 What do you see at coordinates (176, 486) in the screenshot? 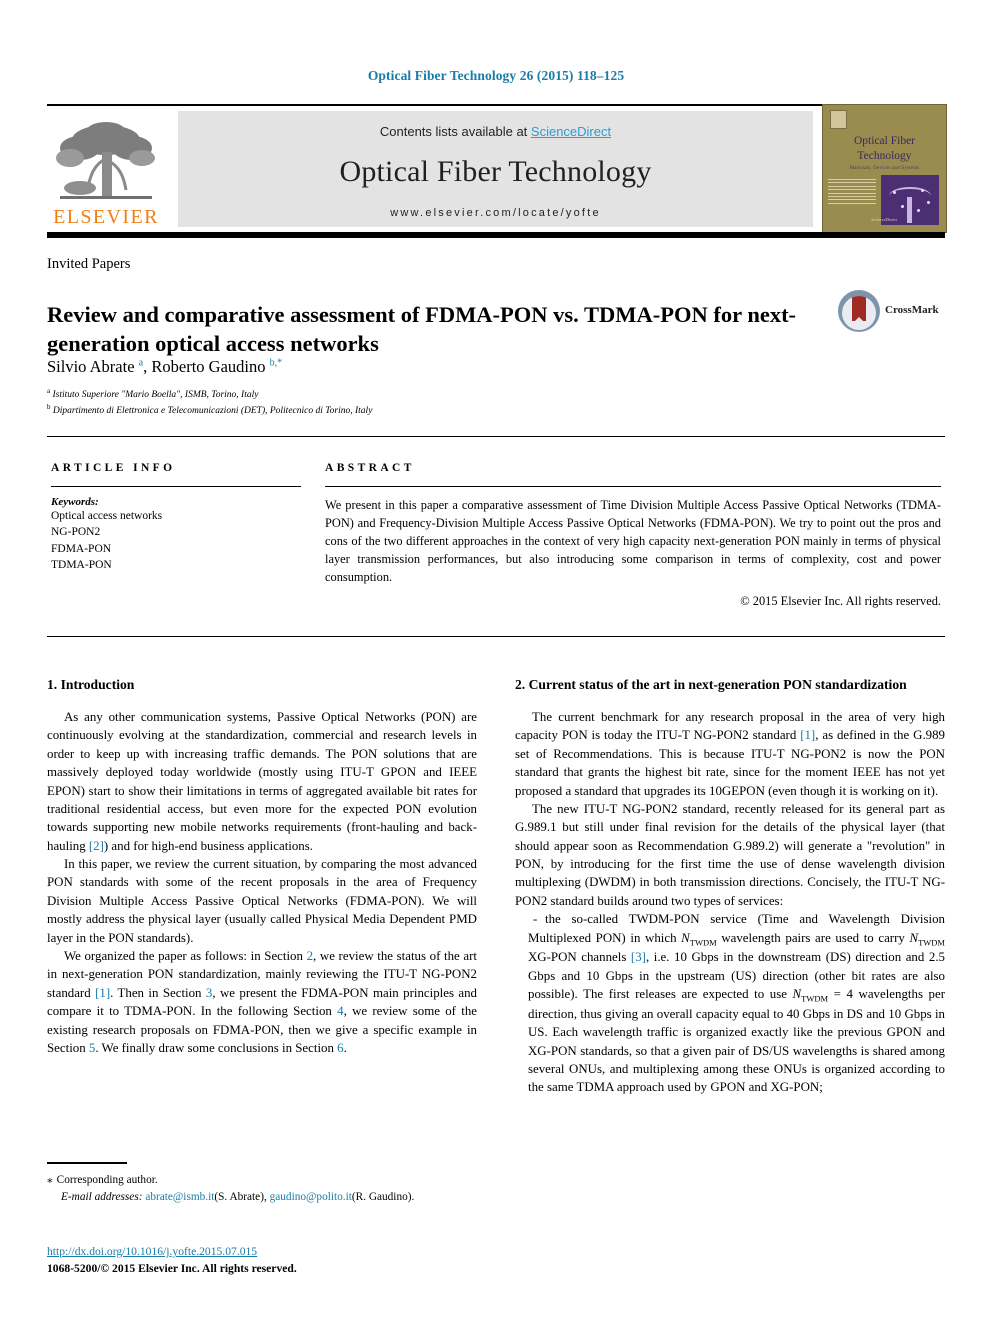
I see `article-info-rule` at bounding box center [176, 486].